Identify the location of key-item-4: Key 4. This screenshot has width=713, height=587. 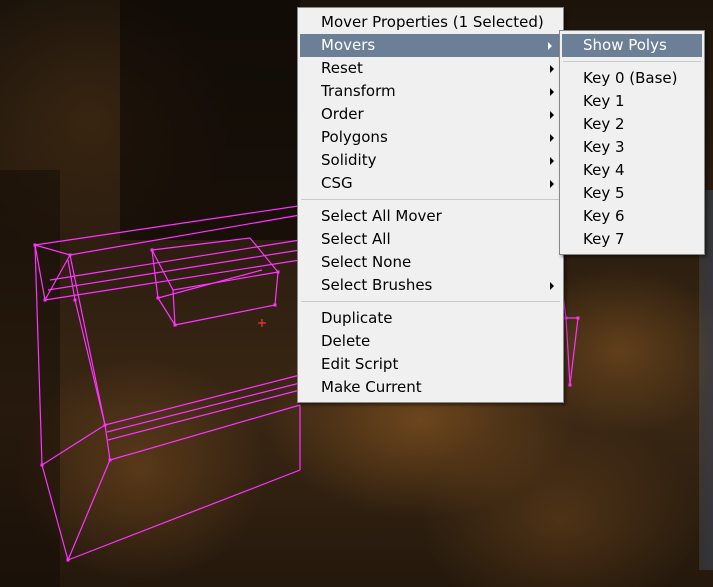
(632, 170).